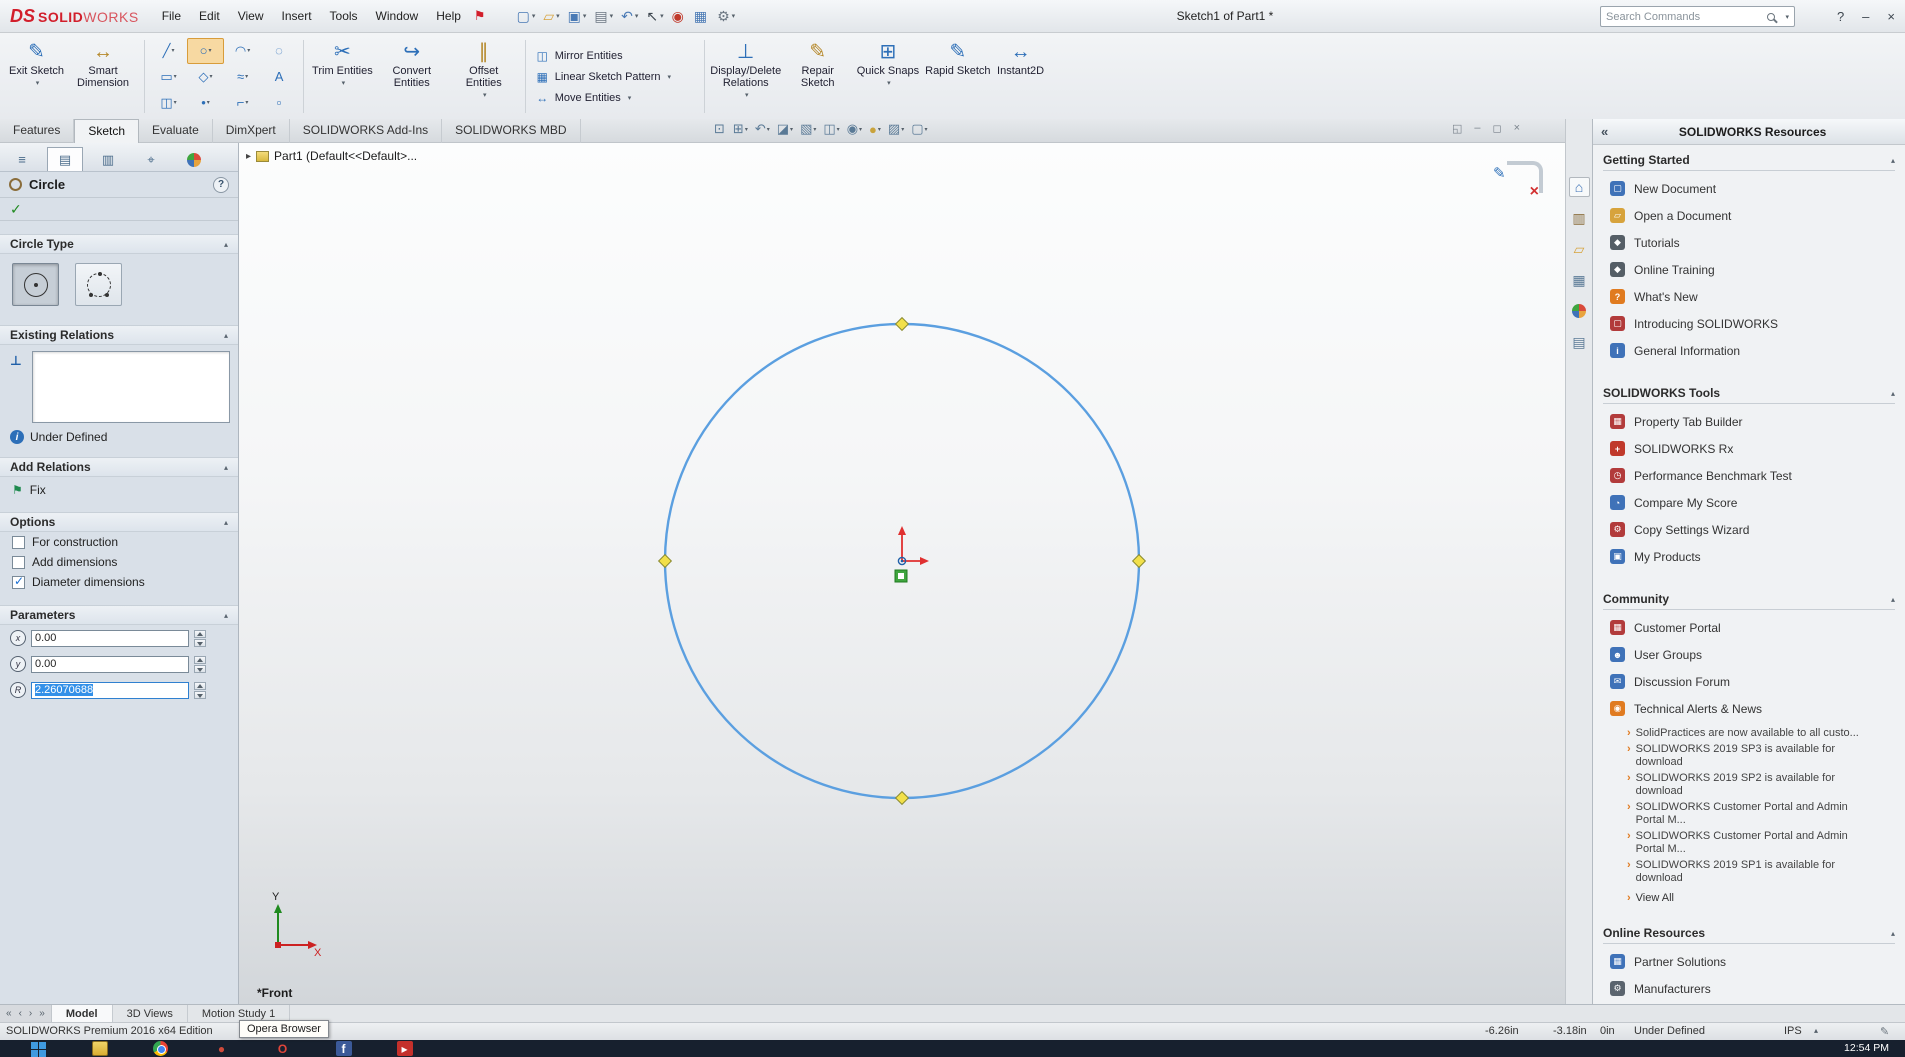 This screenshot has height=1057, width=1905. I want to click on tab-nav-button: «, so click(9, 1013).